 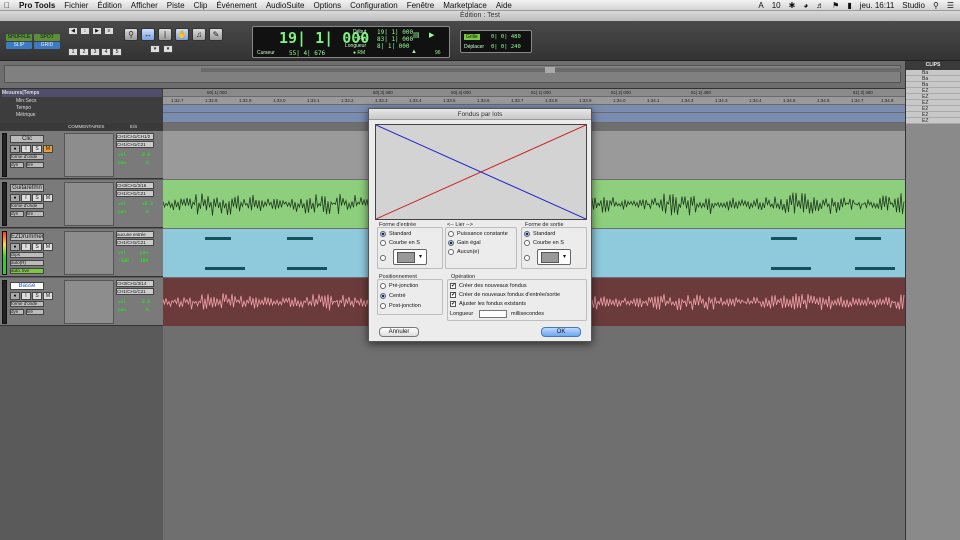 What do you see at coordinates (410, 257) in the screenshot?
I see `fade-in-shape-selector: ▾` at bounding box center [410, 257].